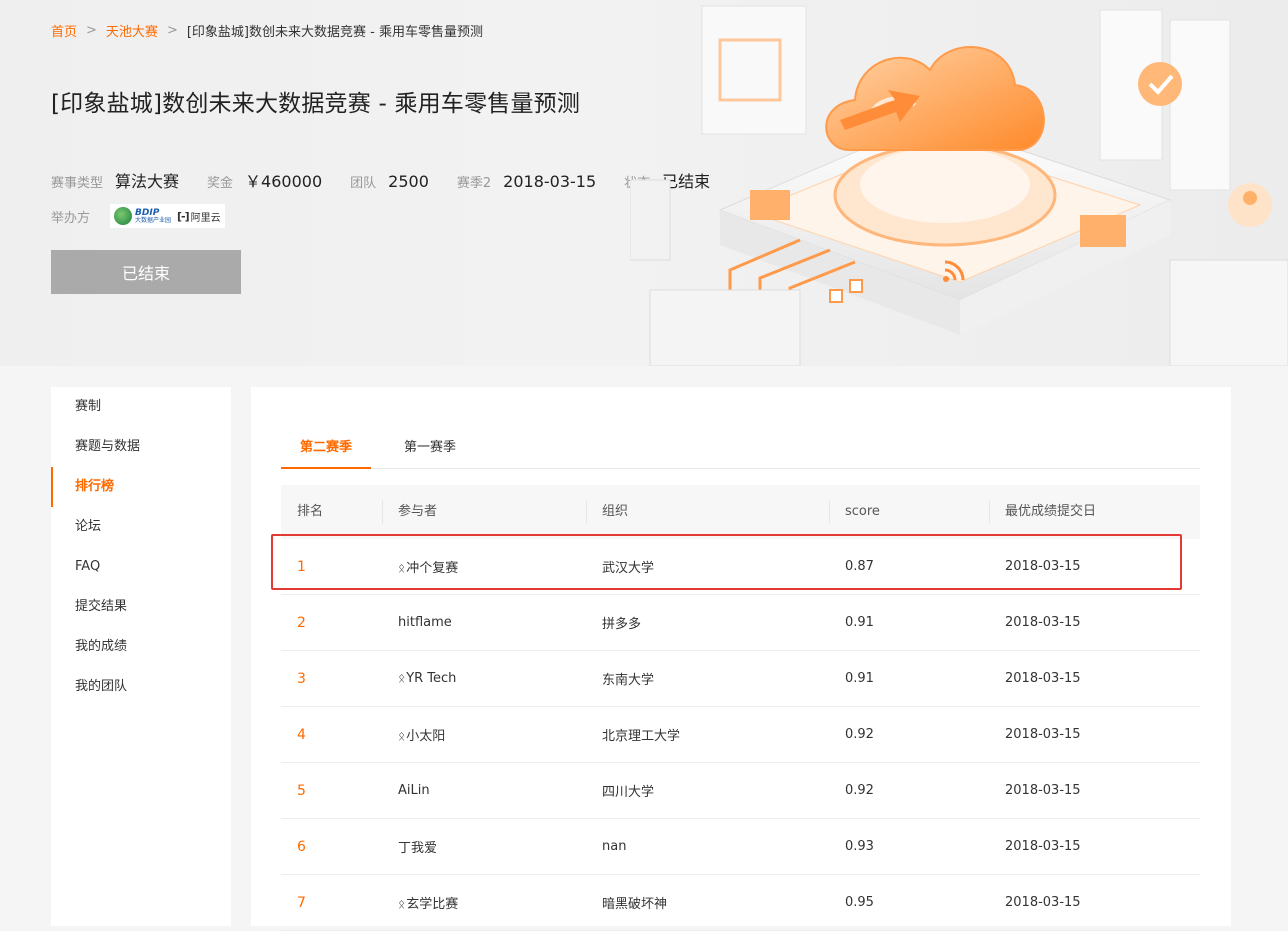 This screenshot has width=1288, height=931. I want to click on organizer-logos: BDIP 大数据产业园 [-] 阿里云, so click(167, 216).